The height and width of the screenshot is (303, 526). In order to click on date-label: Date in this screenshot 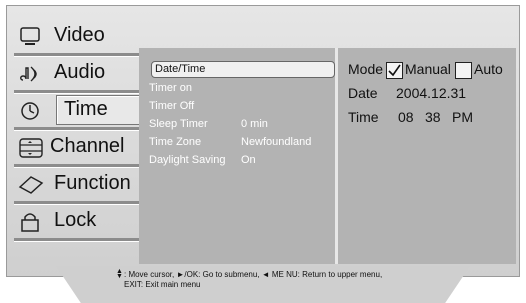, I will do `click(363, 93)`.